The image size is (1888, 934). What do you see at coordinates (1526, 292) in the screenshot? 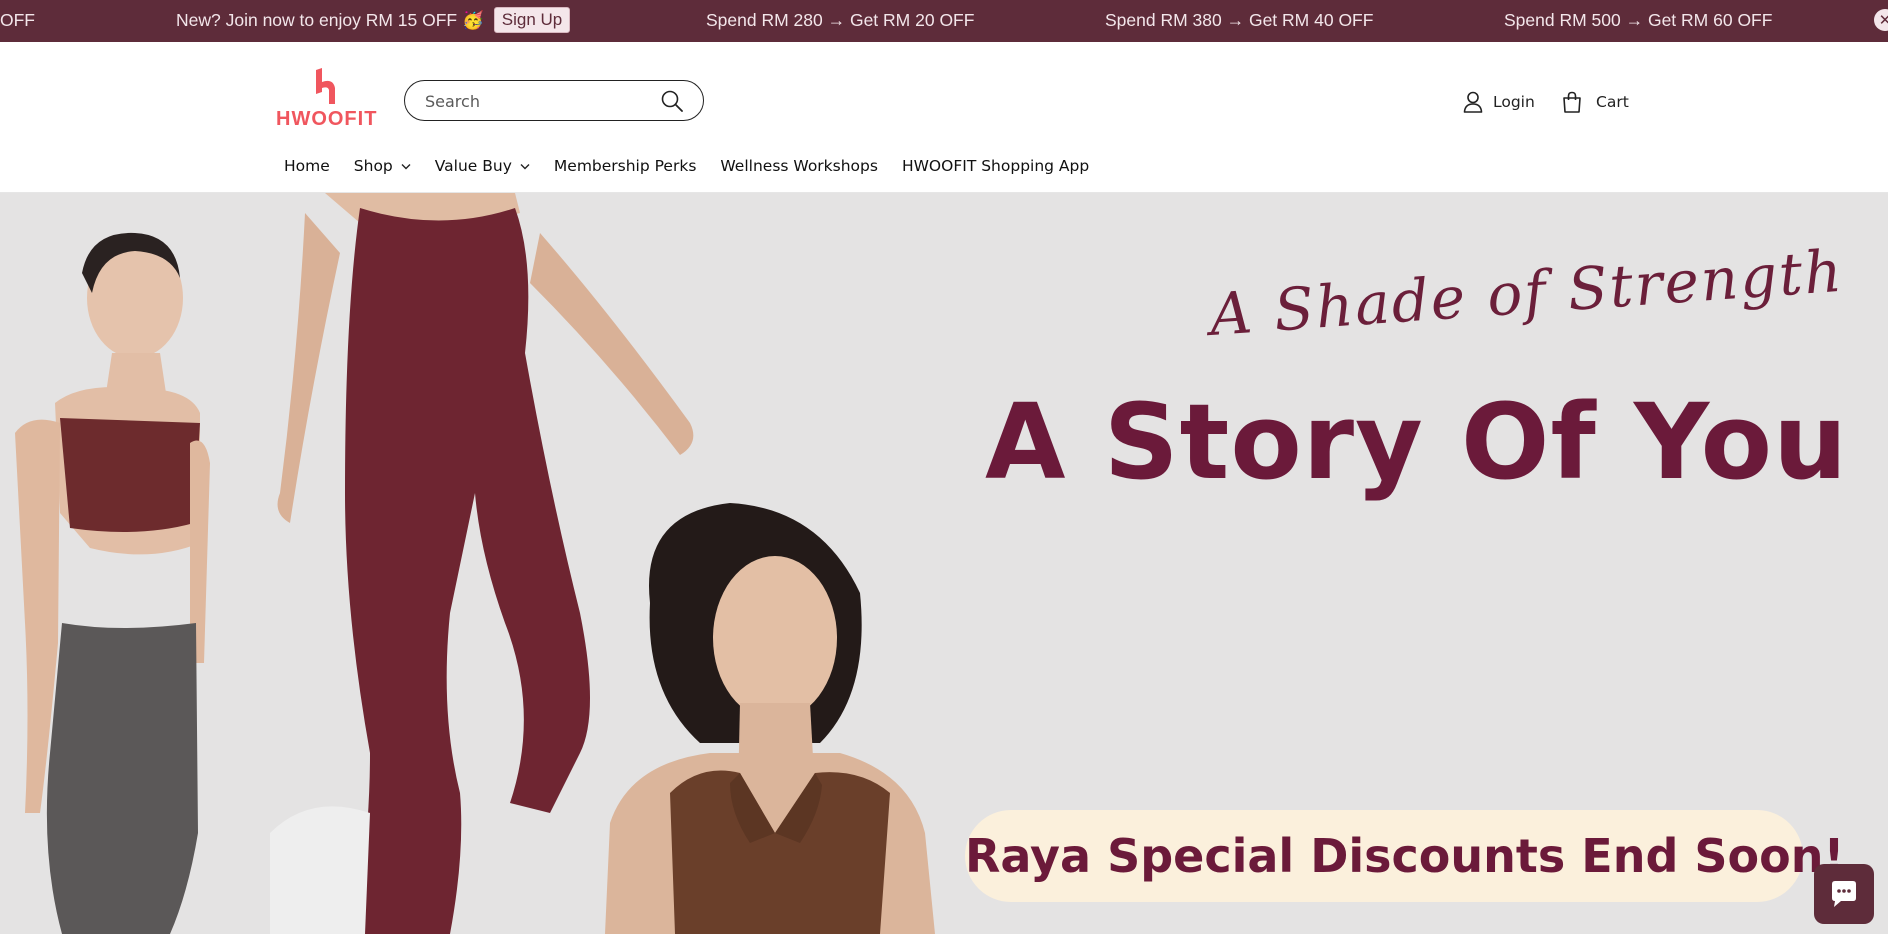
I see `hero-script-title: A Shade of Strength` at bounding box center [1526, 292].